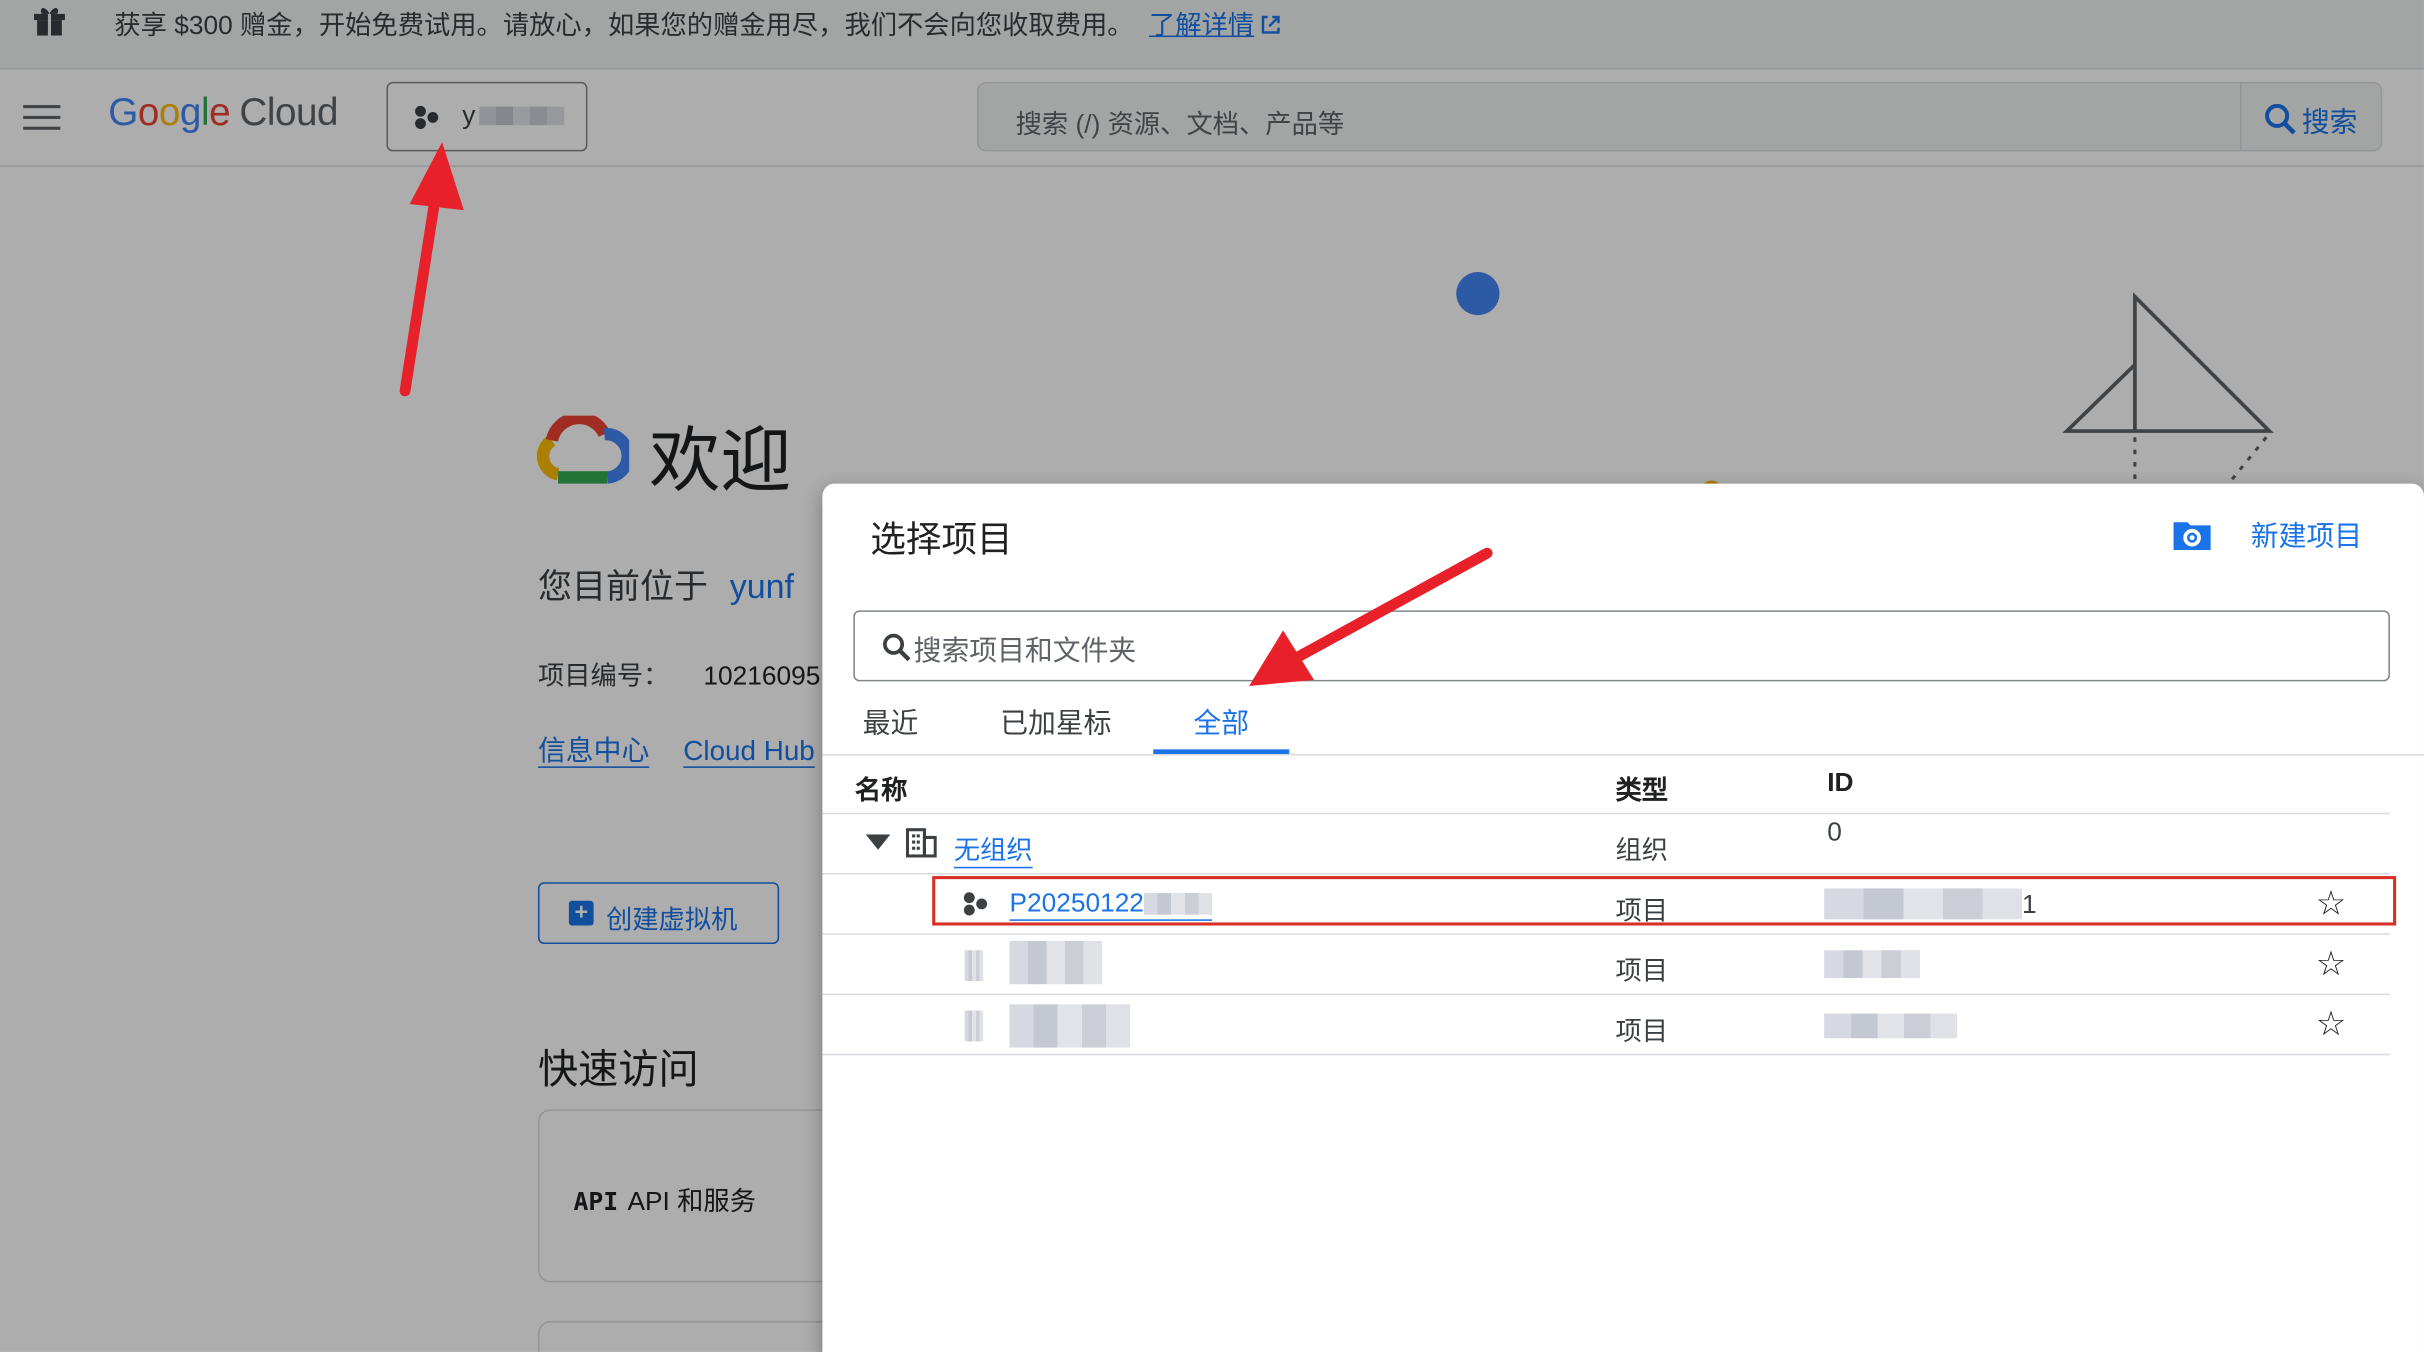  What do you see at coordinates (436, 176) in the screenshot?
I see `arrow-head-icon` at bounding box center [436, 176].